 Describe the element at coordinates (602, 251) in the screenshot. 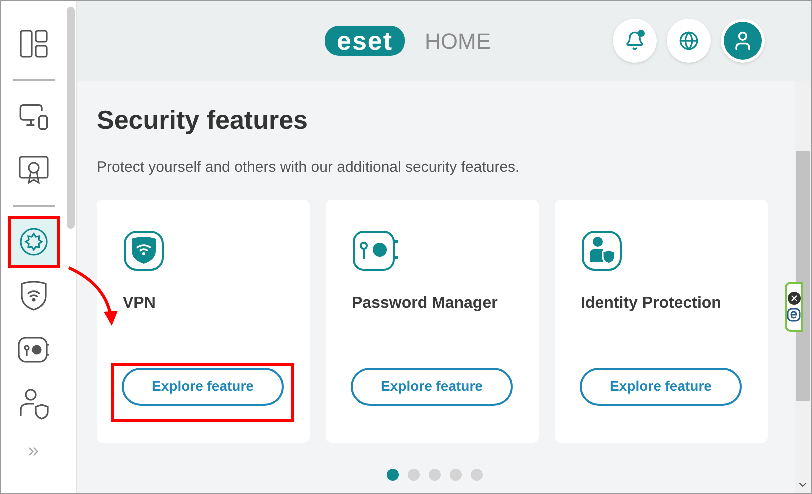

I see `identity-icon` at that location.